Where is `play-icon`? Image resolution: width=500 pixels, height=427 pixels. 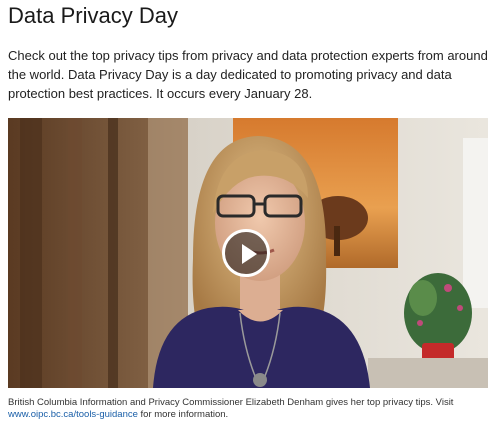
play-icon is located at coordinates (249, 254).